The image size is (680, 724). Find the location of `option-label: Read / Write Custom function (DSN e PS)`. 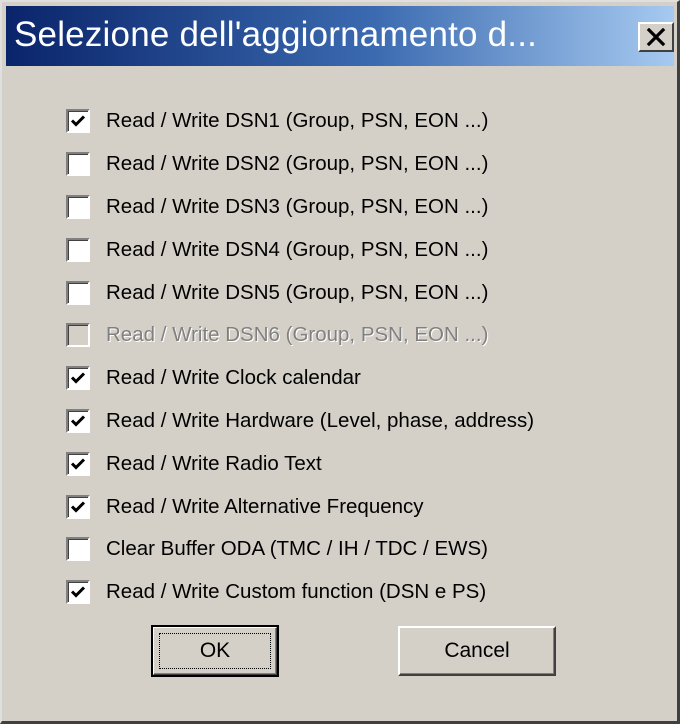

option-label: Read / Write Custom function (DSN e PS) is located at coordinates (296, 592).